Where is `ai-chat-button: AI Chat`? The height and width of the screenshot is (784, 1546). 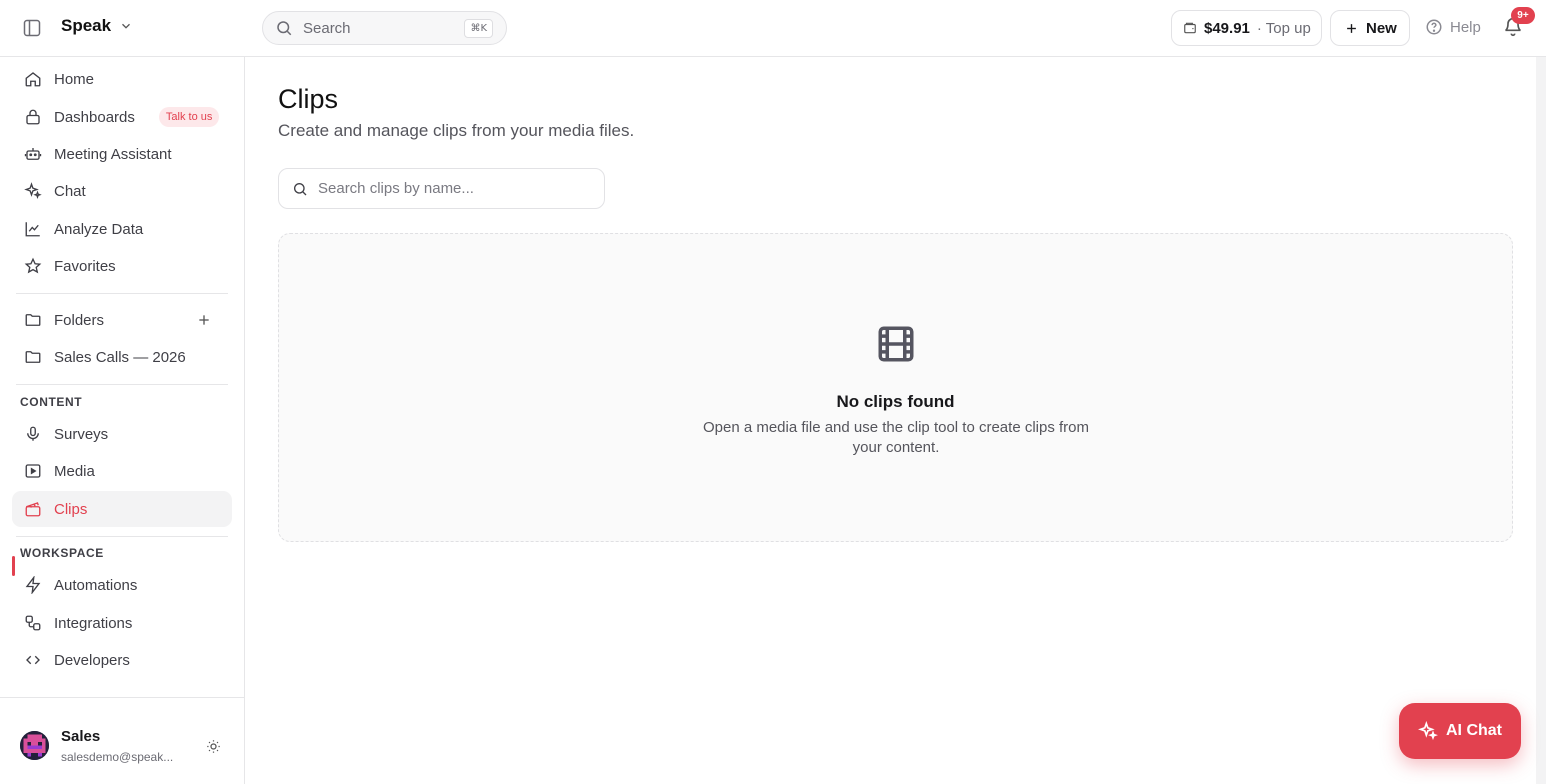
ai-chat-button: AI Chat is located at coordinates (1460, 731).